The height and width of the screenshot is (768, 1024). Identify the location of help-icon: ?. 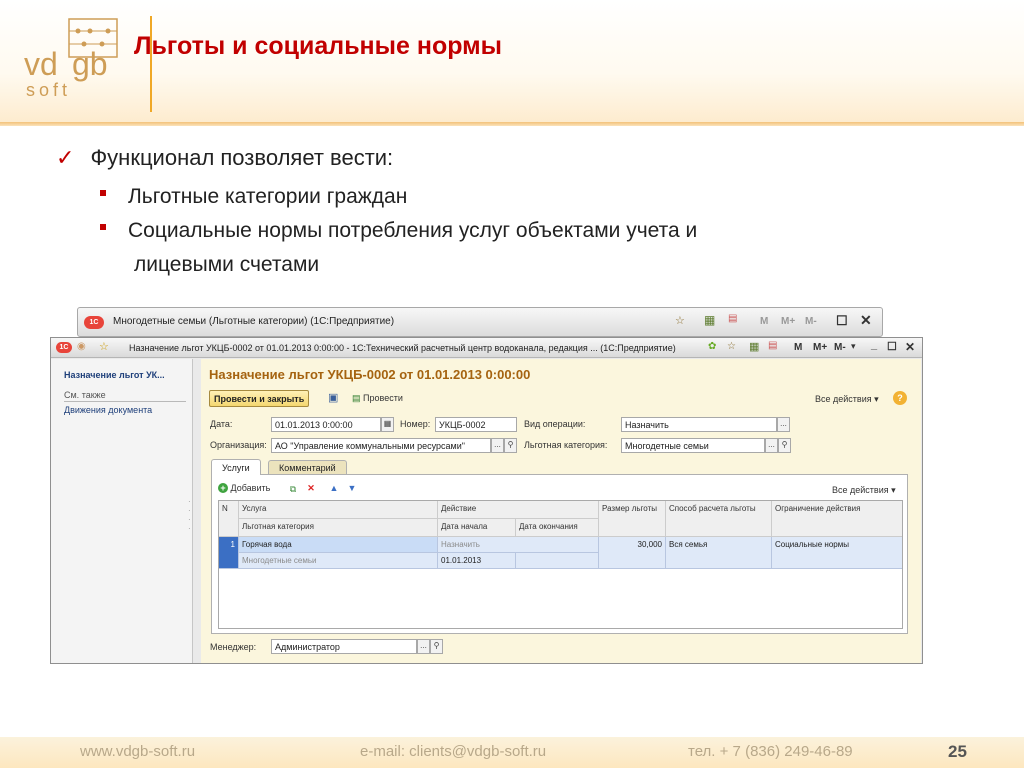
(900, 398).